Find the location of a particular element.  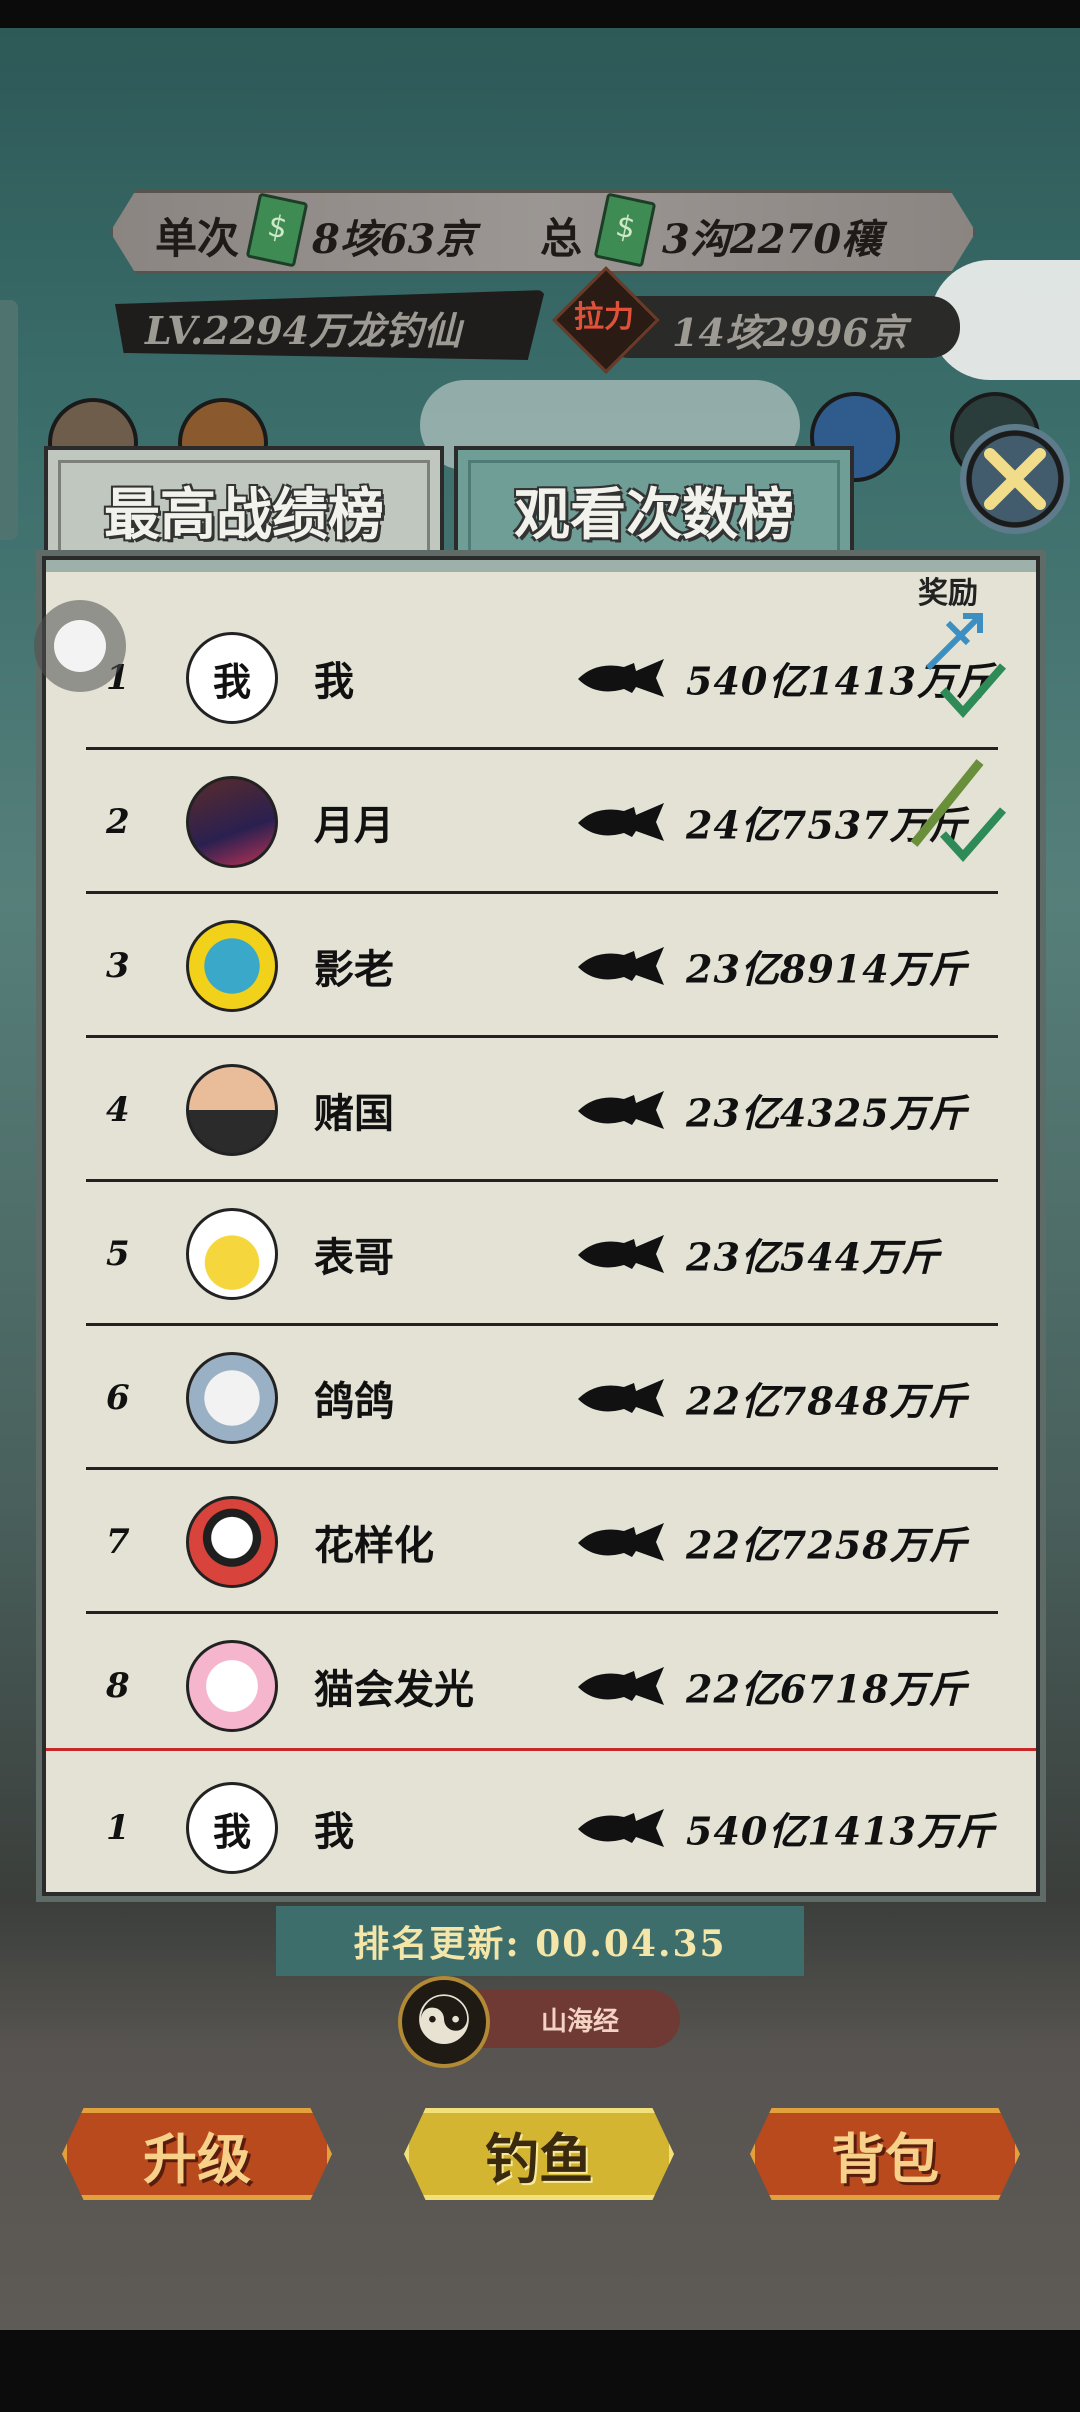

level-text: LV.2294万龙钓仙 is located at coordinates (303, 330).